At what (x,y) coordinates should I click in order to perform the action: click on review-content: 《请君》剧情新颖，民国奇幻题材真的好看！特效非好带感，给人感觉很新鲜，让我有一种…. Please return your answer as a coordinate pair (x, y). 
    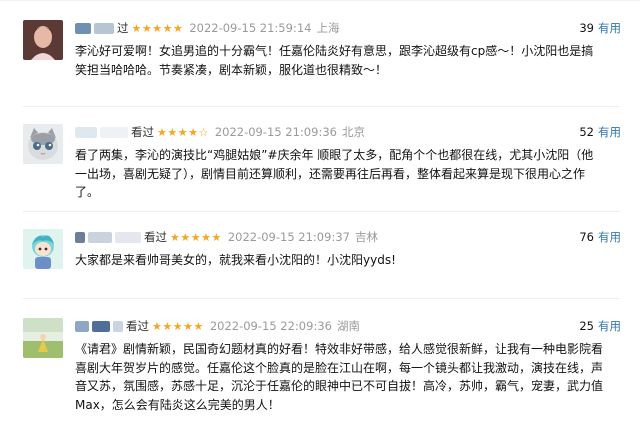
    Looking at the image, I should click on (339, 377).